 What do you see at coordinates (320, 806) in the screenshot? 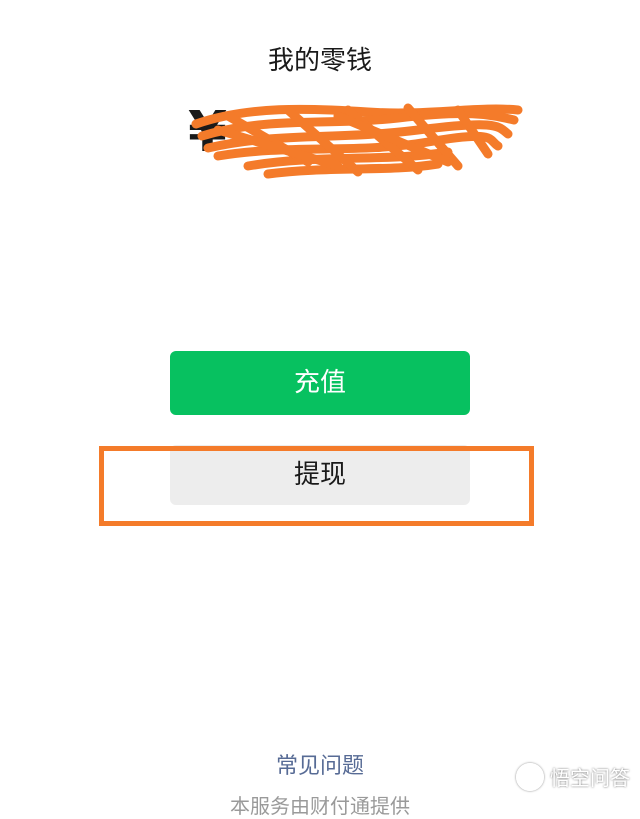
I see `provider-footer-text: 本服务由财付通提供` at bounding box center [320, 806].